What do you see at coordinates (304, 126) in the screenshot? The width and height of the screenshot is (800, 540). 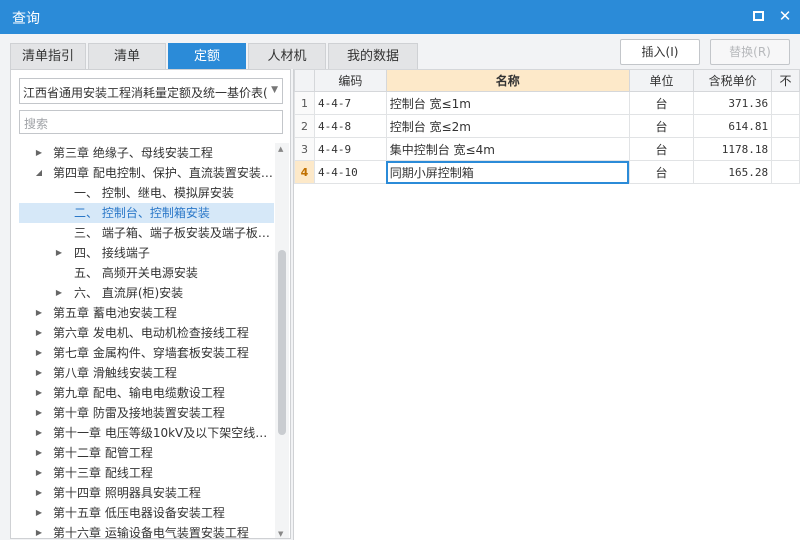 I see `row-number: 2` at bounding box center [304, 126].